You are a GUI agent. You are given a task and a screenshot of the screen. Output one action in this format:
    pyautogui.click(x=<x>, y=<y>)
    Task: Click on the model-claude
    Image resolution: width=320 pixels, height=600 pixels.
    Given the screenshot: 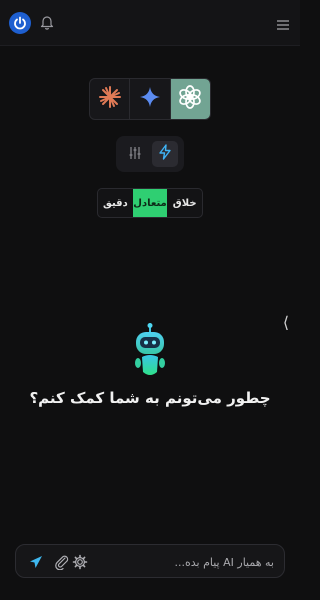 What is the action you would take?
    pyautogui.click(x=109, y=99)
    